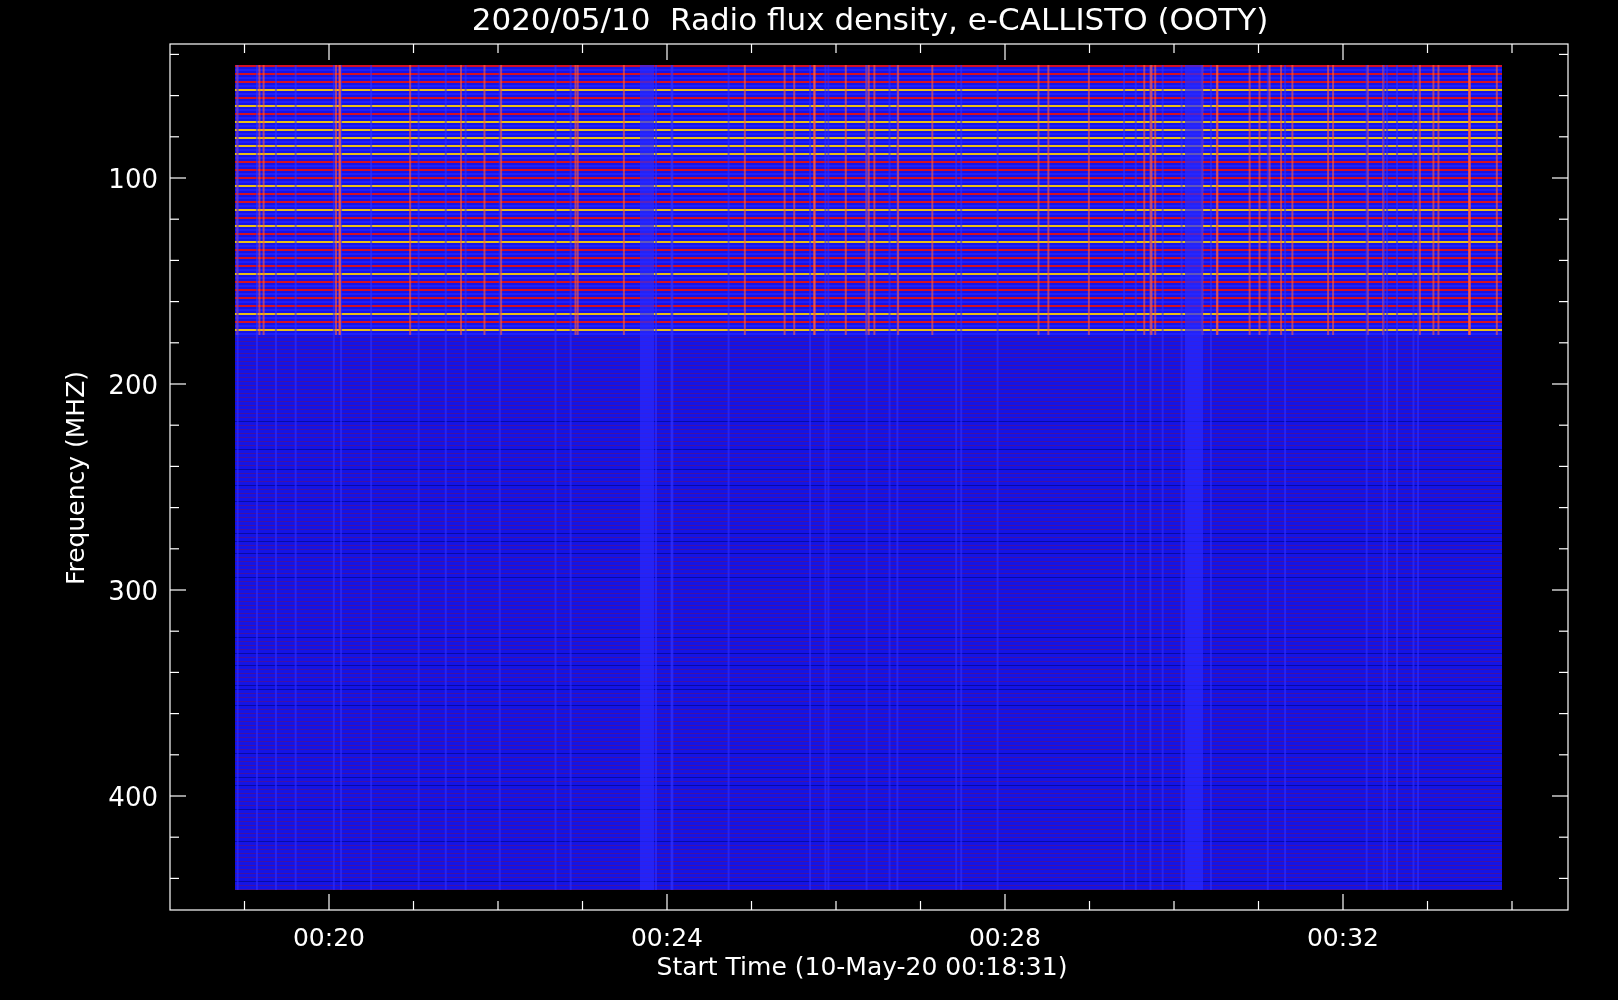 The image size is (1618, 1000). Describe the element at coordinates (133, 385) in the screenshot. I see `y-tick-label: 200` at that location.